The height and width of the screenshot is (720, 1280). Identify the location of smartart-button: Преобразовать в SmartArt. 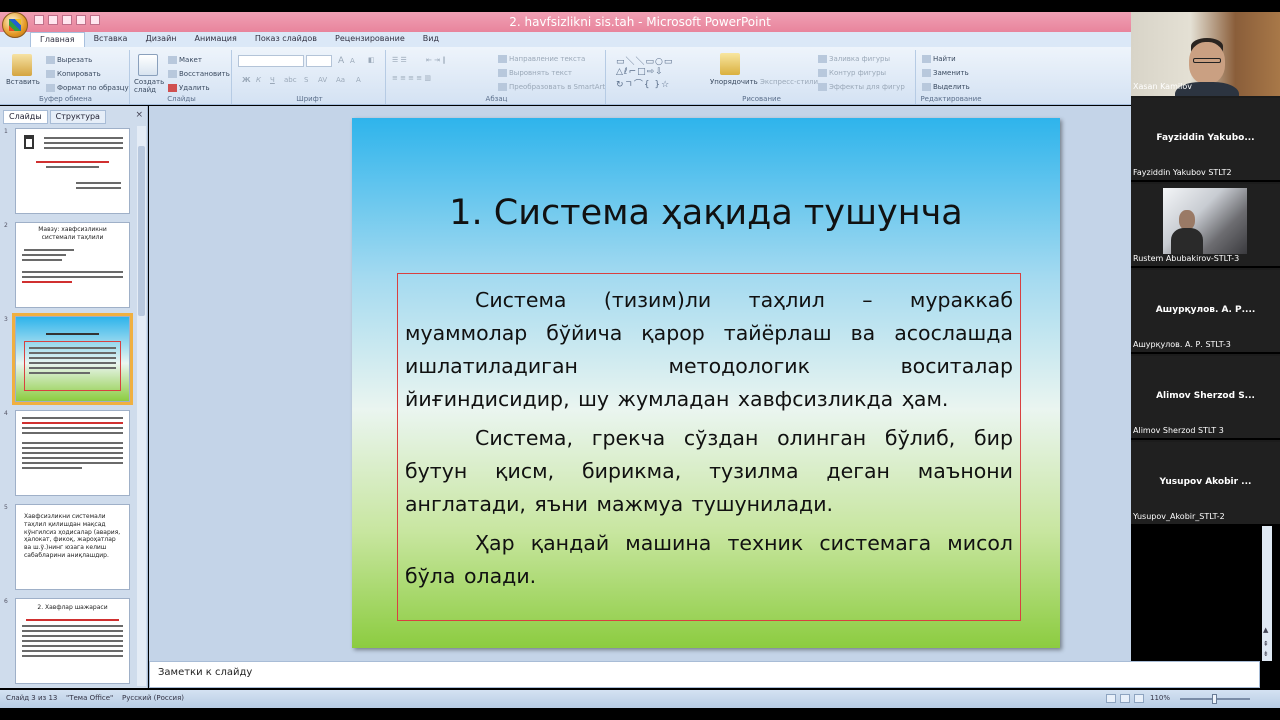
(551, 87).